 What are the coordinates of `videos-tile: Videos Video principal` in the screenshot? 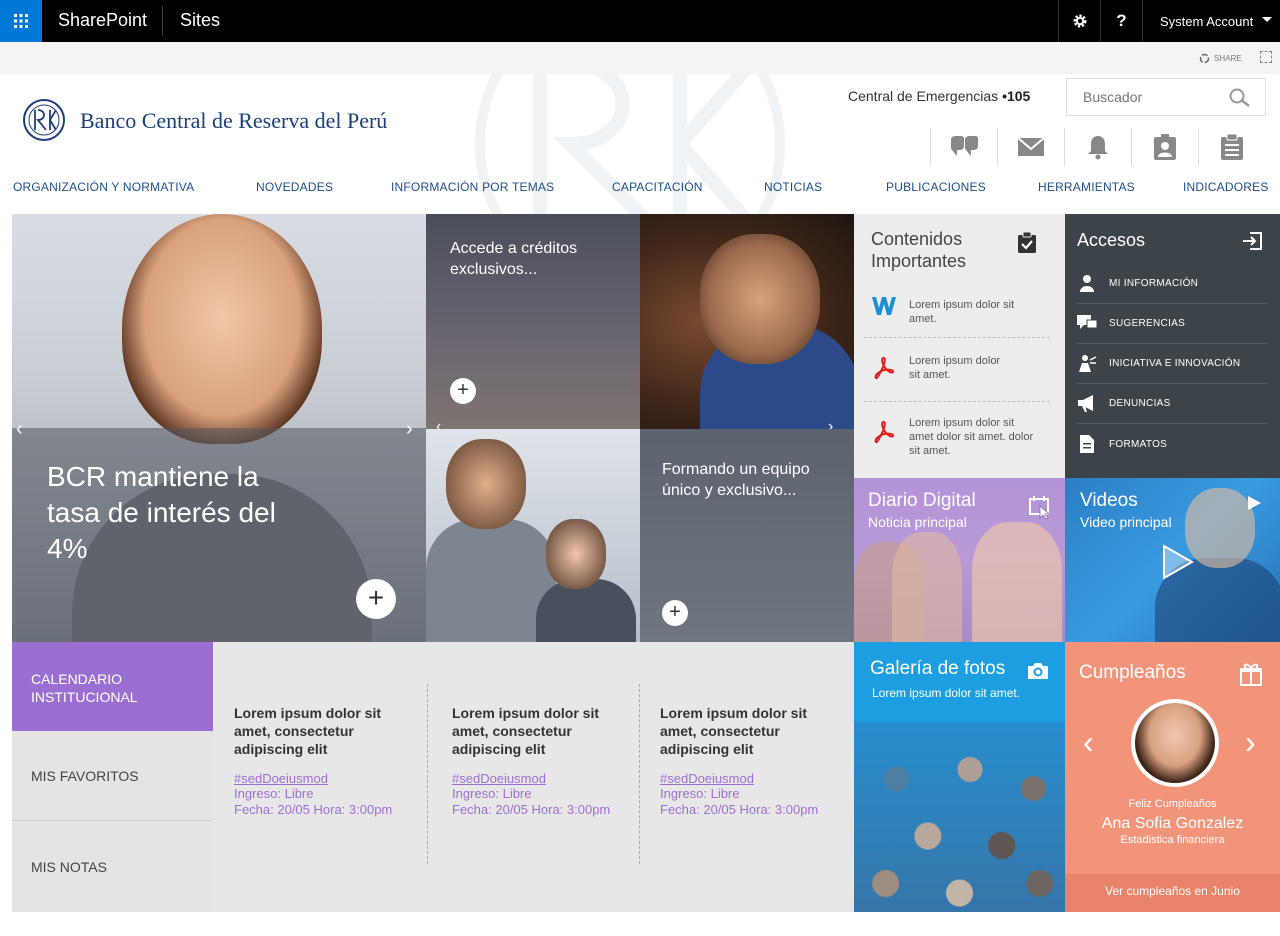 It's located at (1172, 560).